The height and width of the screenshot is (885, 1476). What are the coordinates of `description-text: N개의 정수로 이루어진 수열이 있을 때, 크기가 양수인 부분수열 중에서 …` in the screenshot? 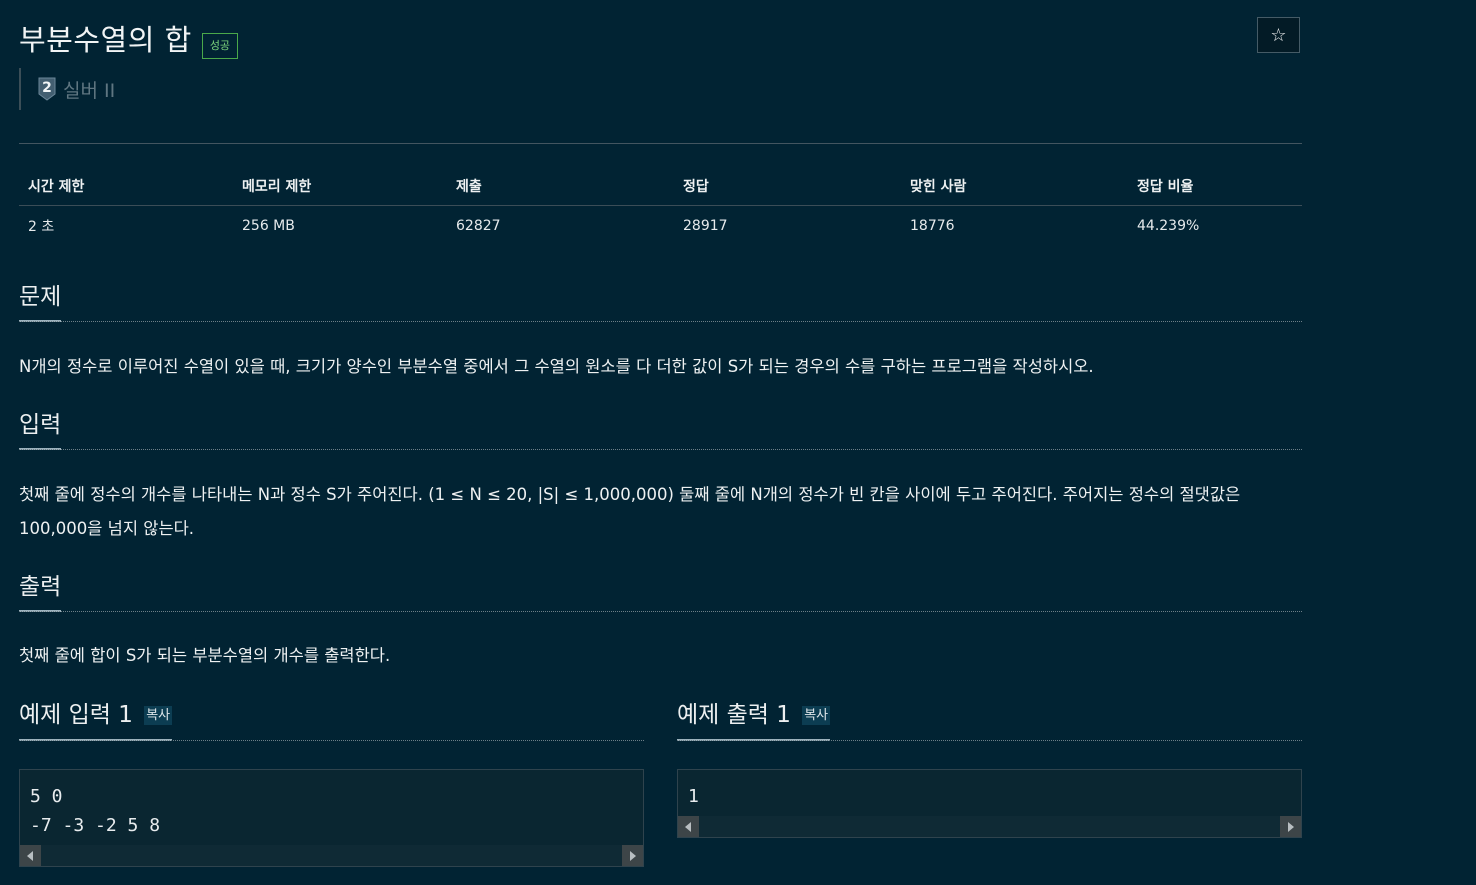 It's located at (556, 366).